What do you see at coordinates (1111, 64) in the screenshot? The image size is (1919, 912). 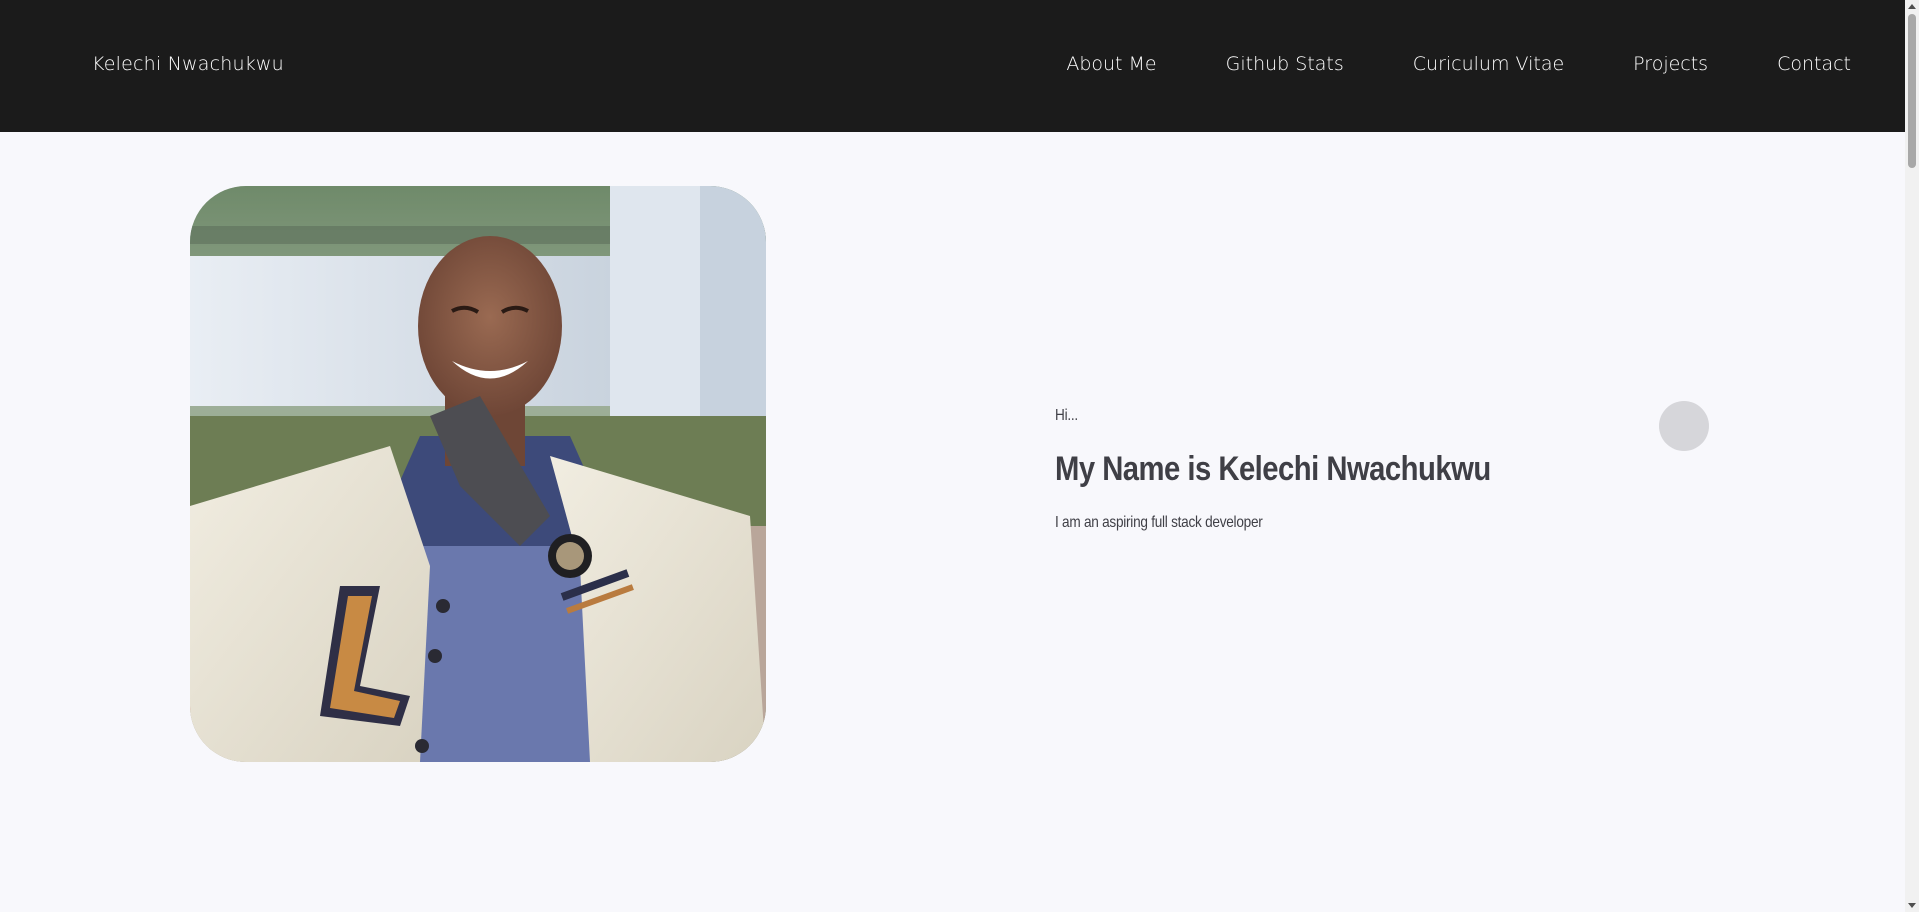 I see `nav-link-about-me: About Me` at bounding box center [1111, 64].